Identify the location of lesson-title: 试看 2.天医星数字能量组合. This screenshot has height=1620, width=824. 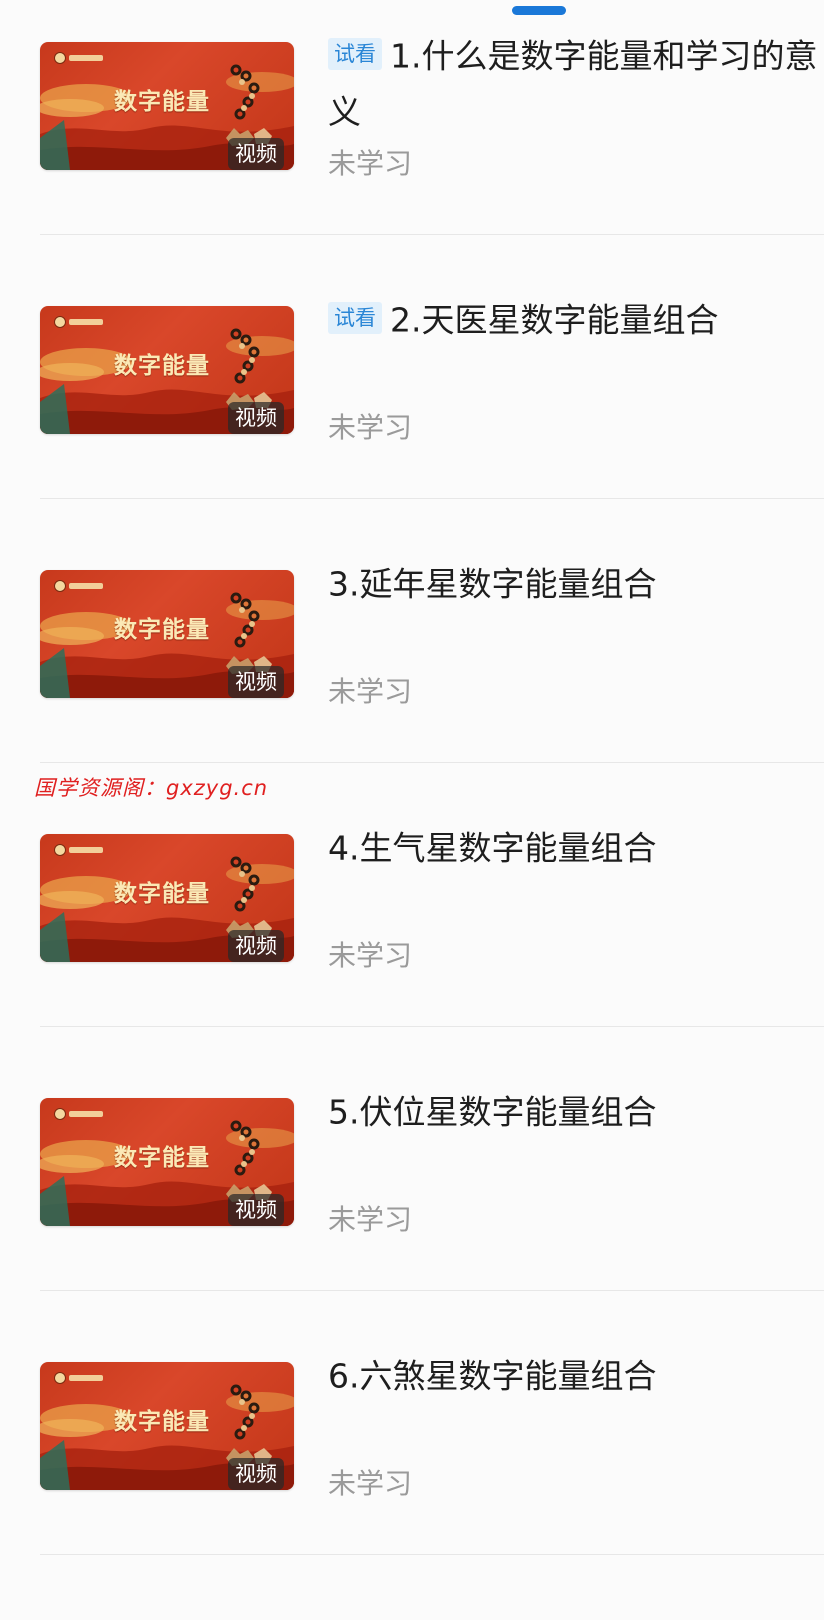
(576, 320).